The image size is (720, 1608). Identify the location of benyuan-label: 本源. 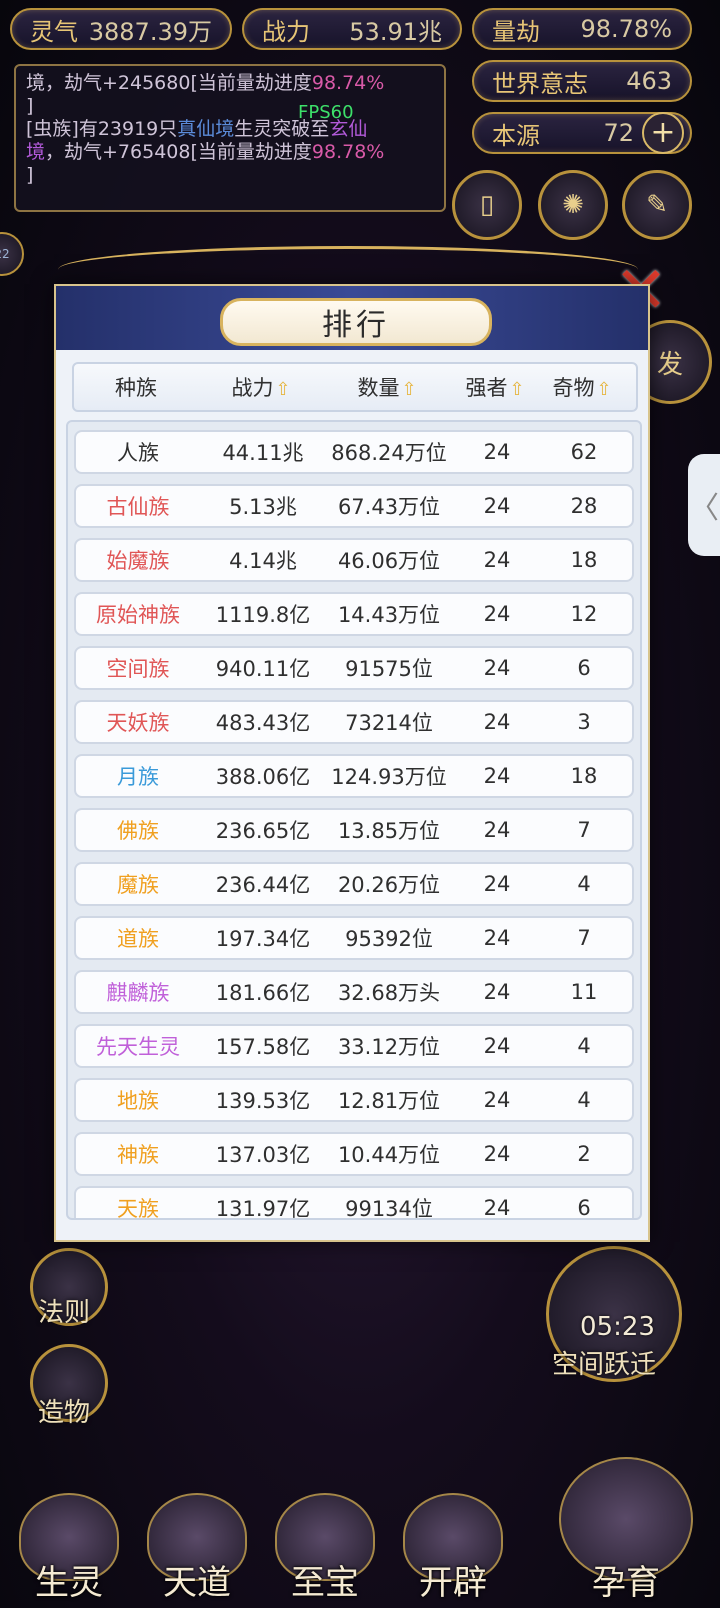
(516, 135).